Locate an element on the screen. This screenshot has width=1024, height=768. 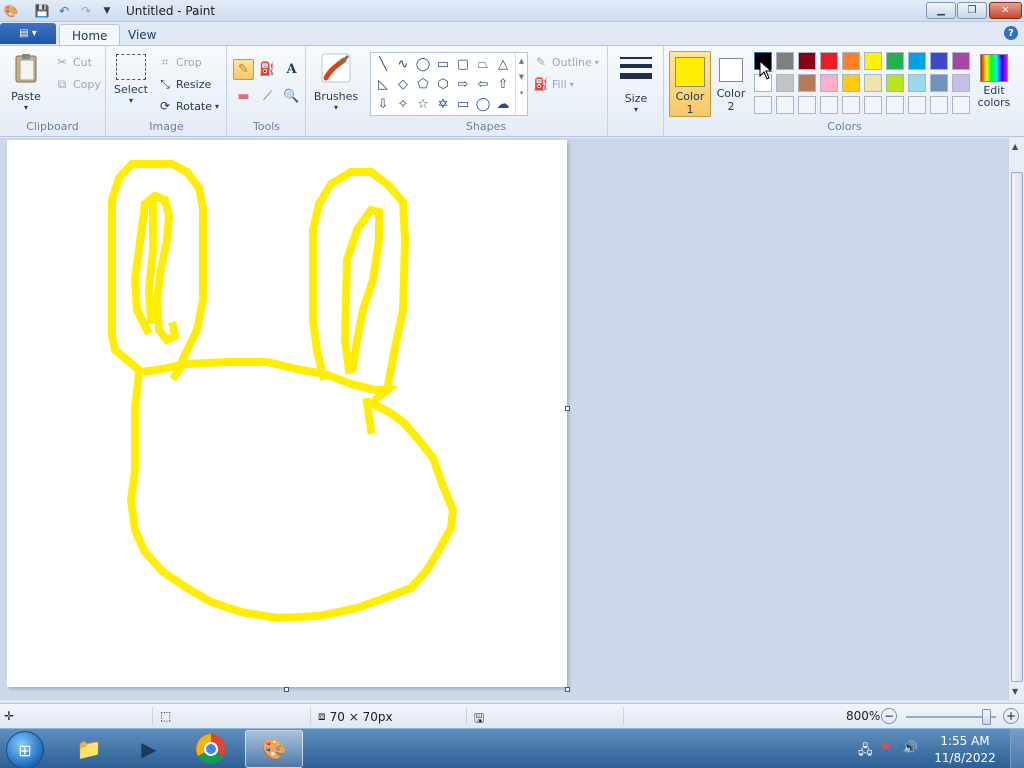
copy-button: ⧉ Copy is located at coordinates (77, 84).